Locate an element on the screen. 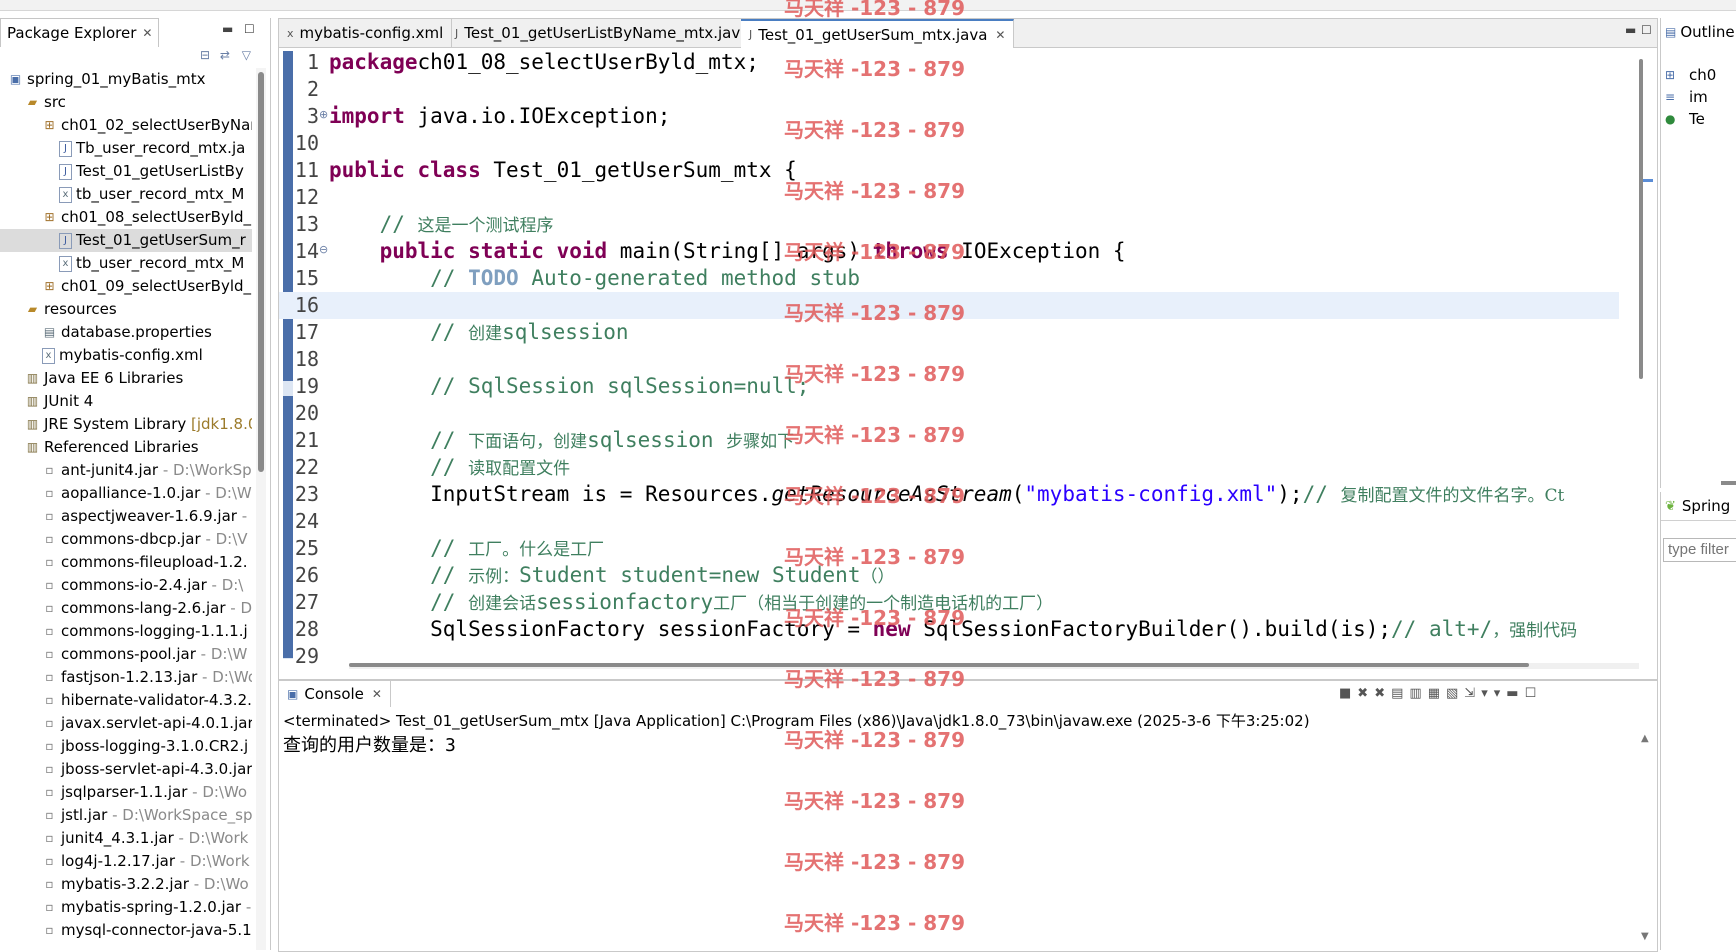 This screenshot has width=1736, height=952. code-line: 17 // 创建sqlsession is located at coordinates (454, 332).